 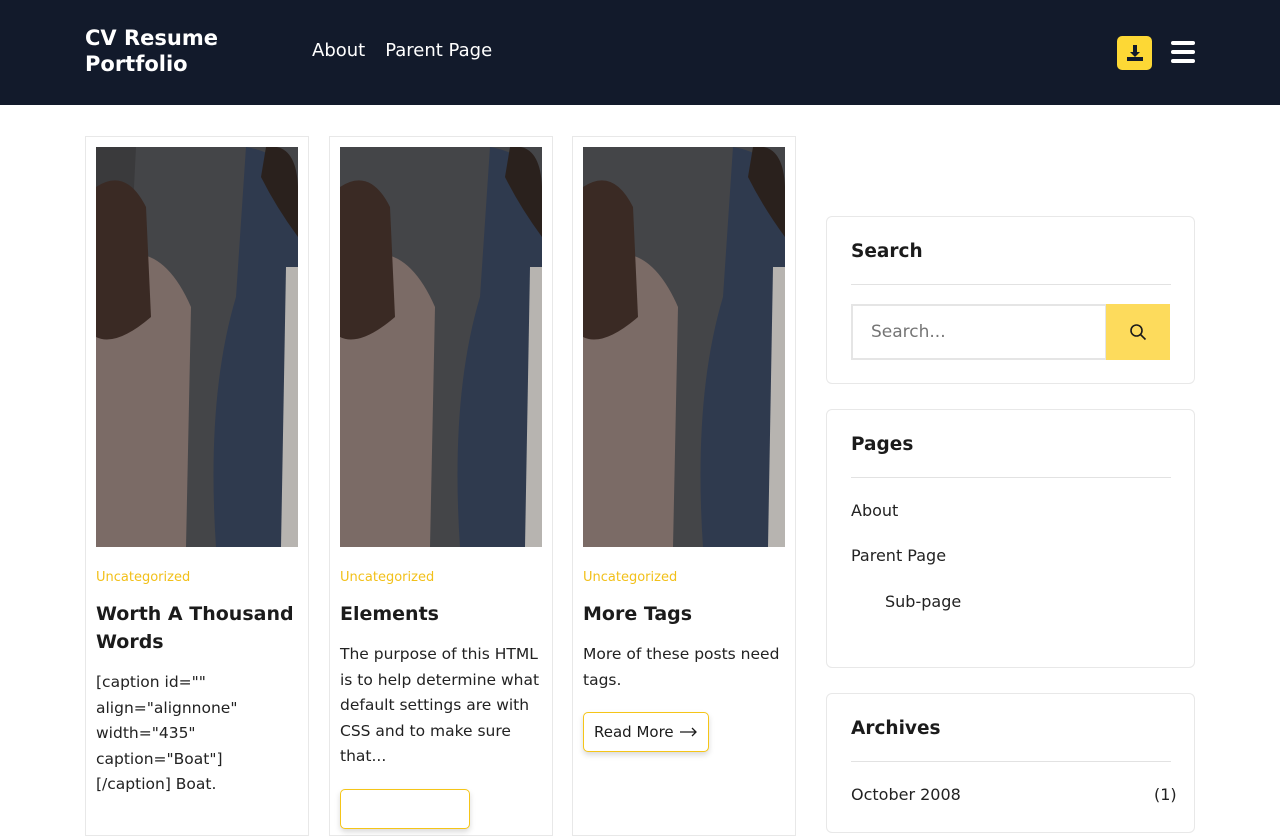 What do you see at coordinates (681, 667) in the screenshot?
I see `post-excerpt: More of these posts need tags.` at bounding box center [681, 667].